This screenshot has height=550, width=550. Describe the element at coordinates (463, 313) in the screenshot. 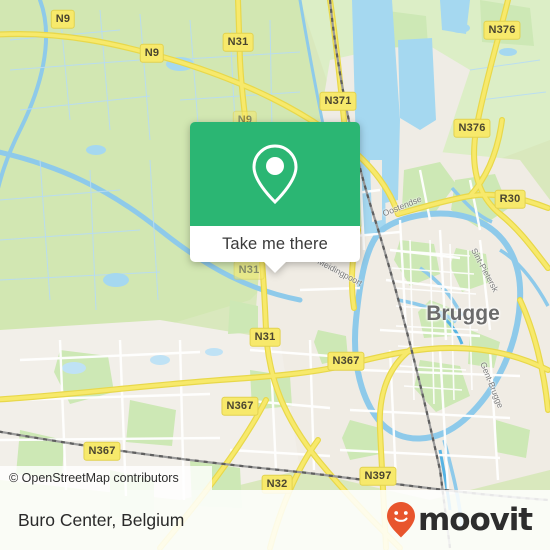

I see `place-label: Brugge` at that location.